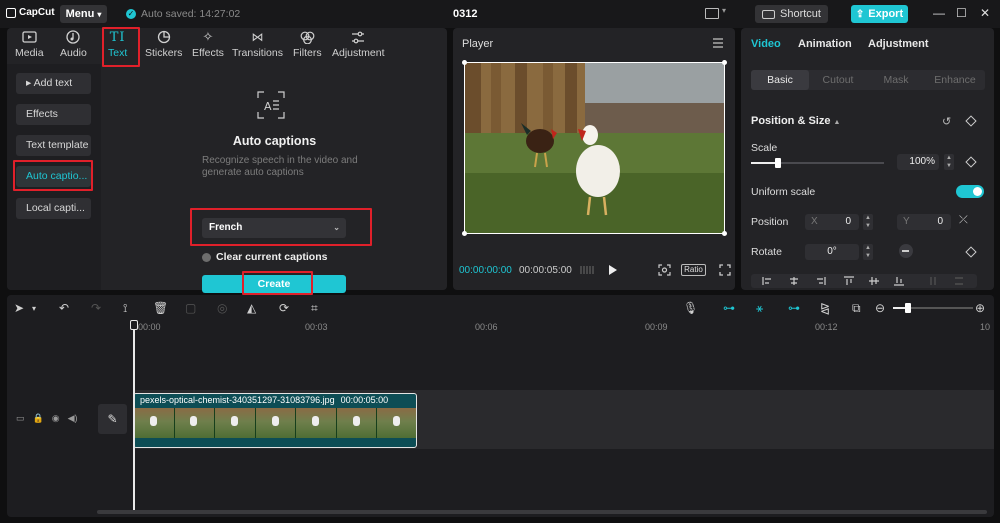 Image resolution: width=1000 pixels, height=523 pixels. I want to click on redo-icon: ↷, so click(96, 308).